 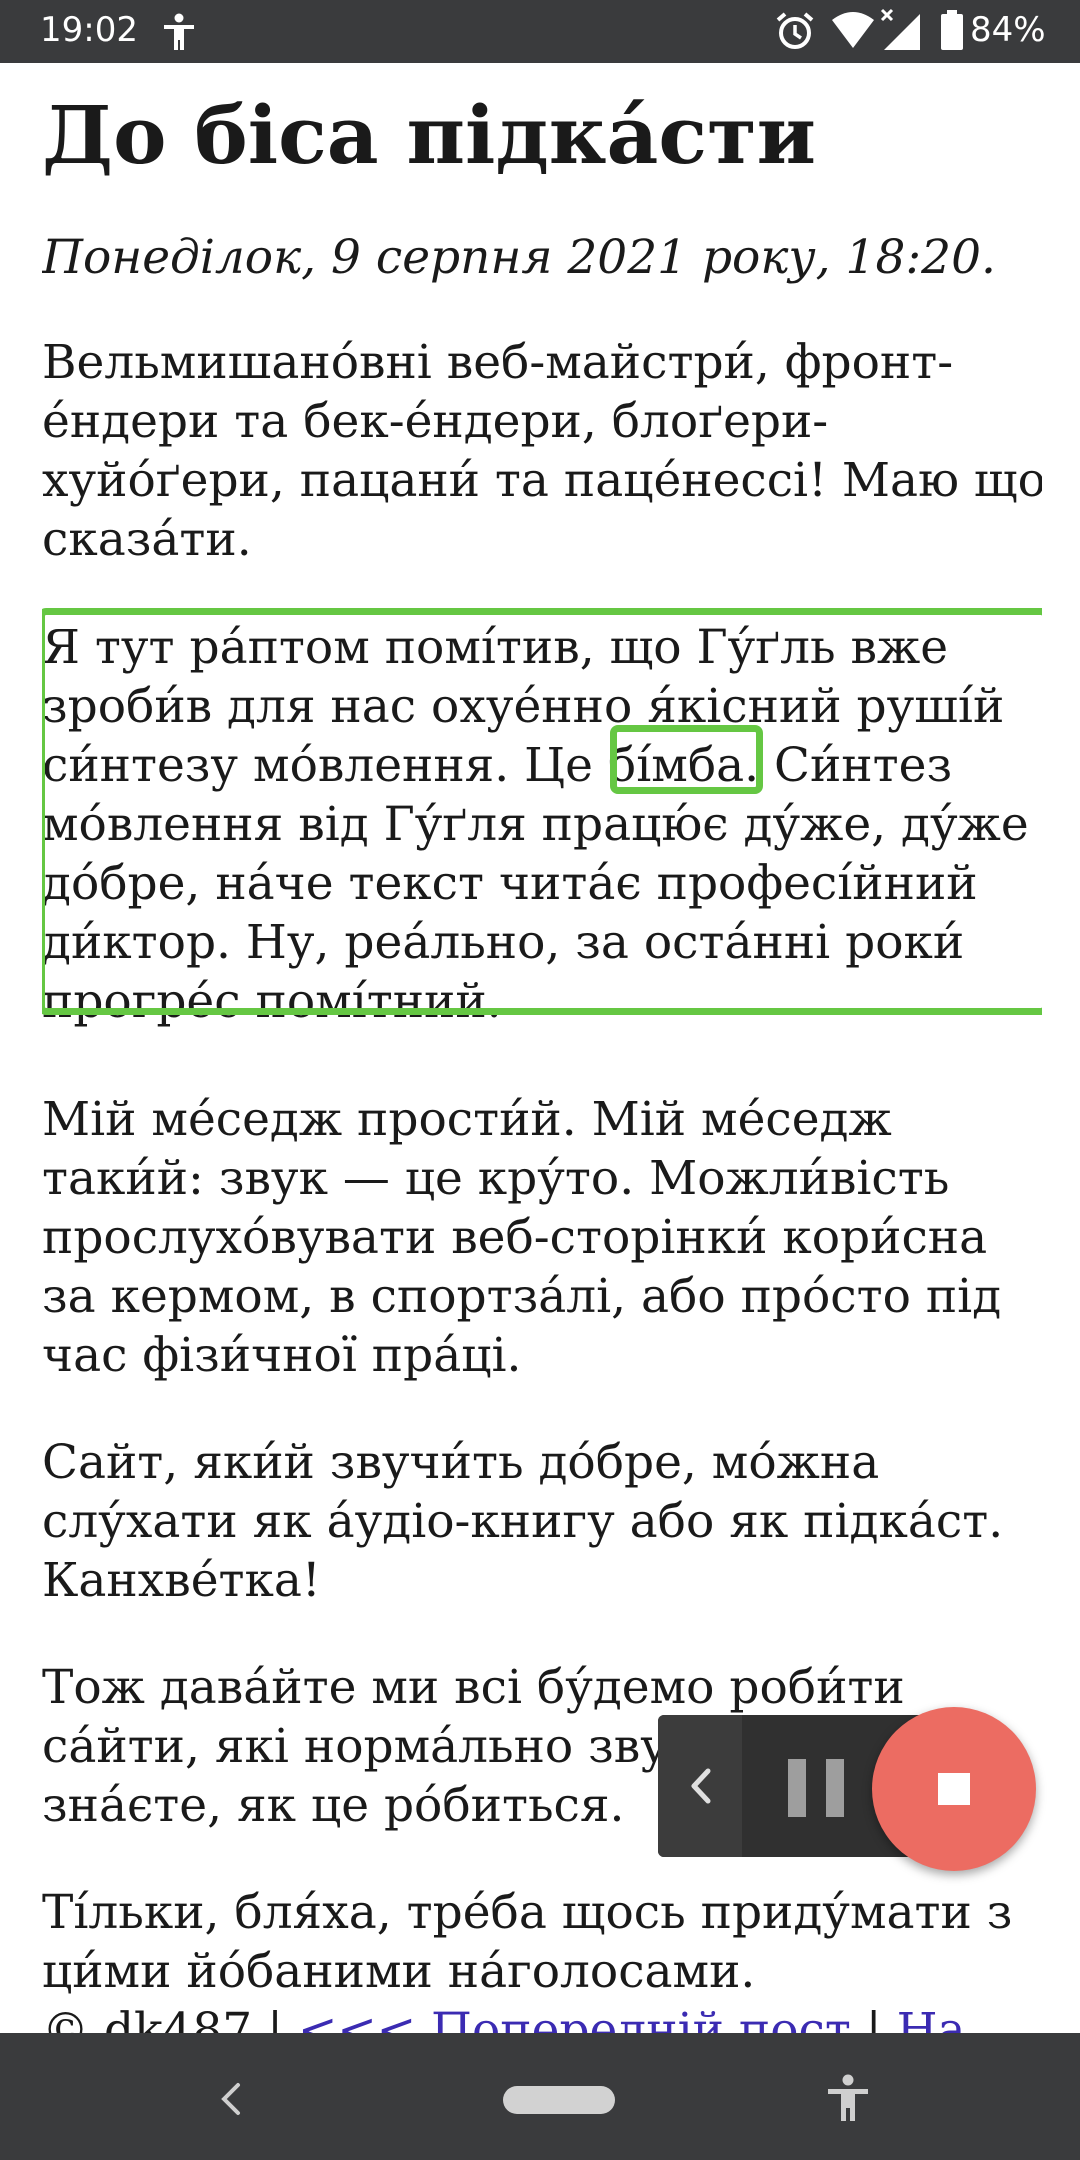 I want to click on post-date: Понеділок, 9 серпня 2021 року, 18:20., so click(x=519, y=257).